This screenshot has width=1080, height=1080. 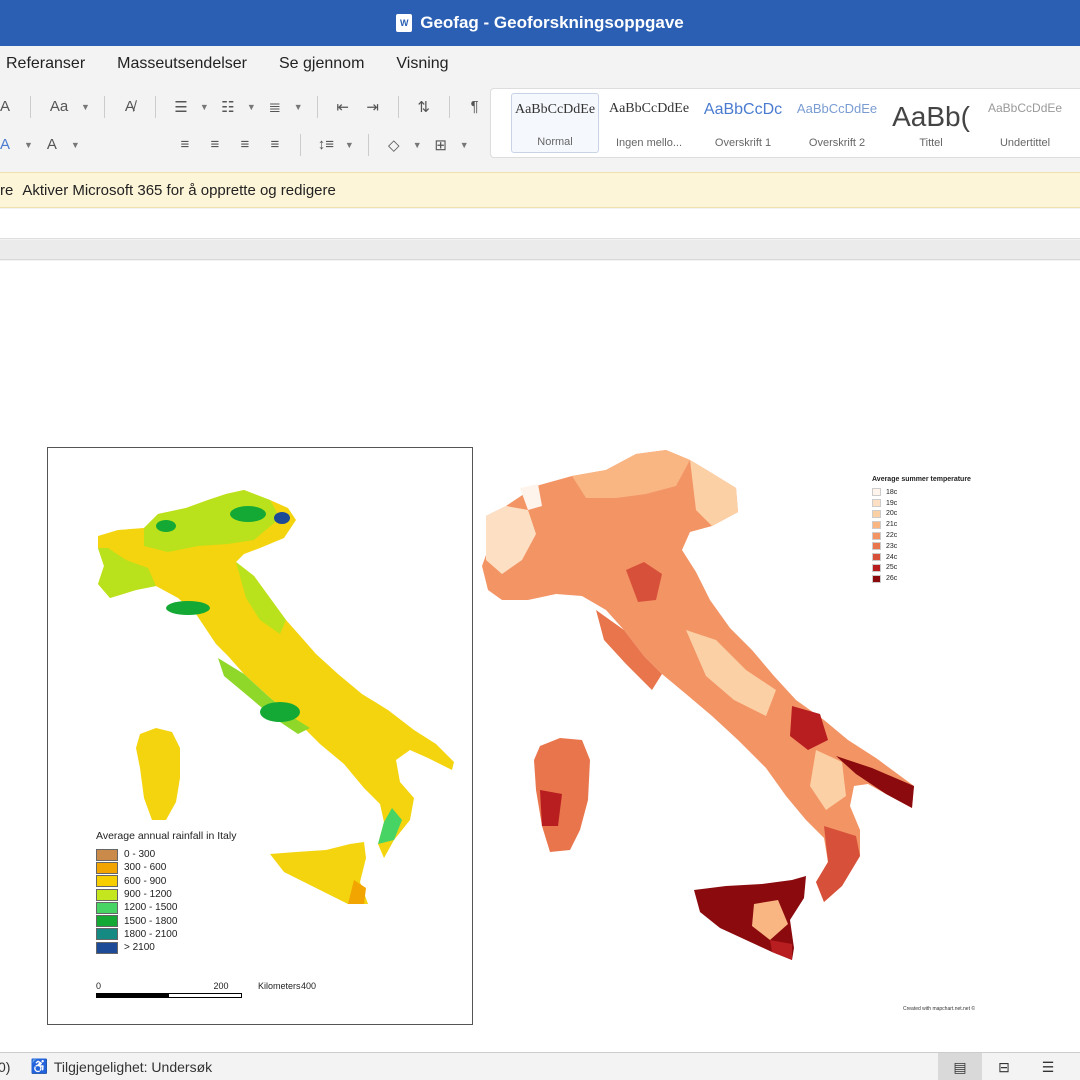 What do you see at coordinates (326, 145) in the screenshot?
I see `line-spacing-icon: ↕≡` at bounding box center [326, 145].